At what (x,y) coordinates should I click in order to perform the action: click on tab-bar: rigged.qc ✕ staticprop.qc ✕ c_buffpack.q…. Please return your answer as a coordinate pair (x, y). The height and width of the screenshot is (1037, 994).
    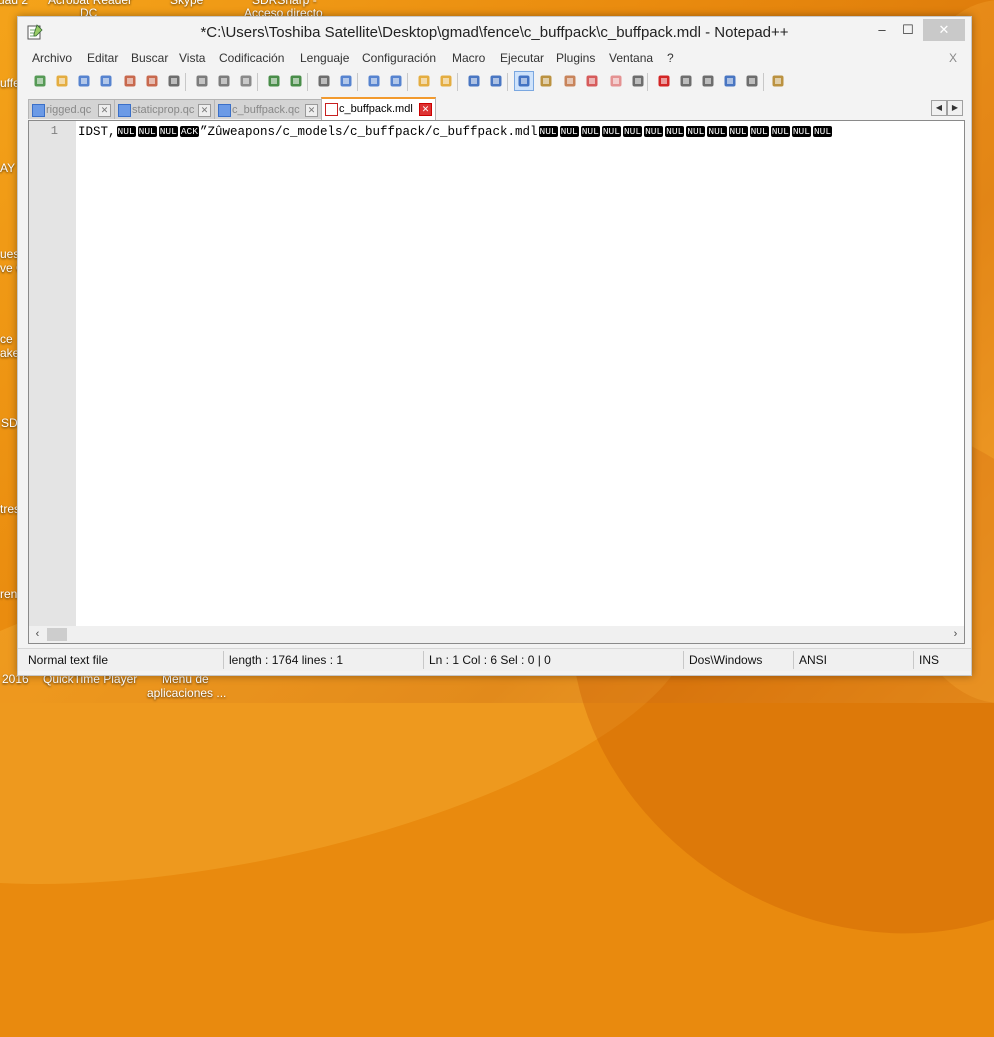
    Looking at the image, I should click on (494, 109).